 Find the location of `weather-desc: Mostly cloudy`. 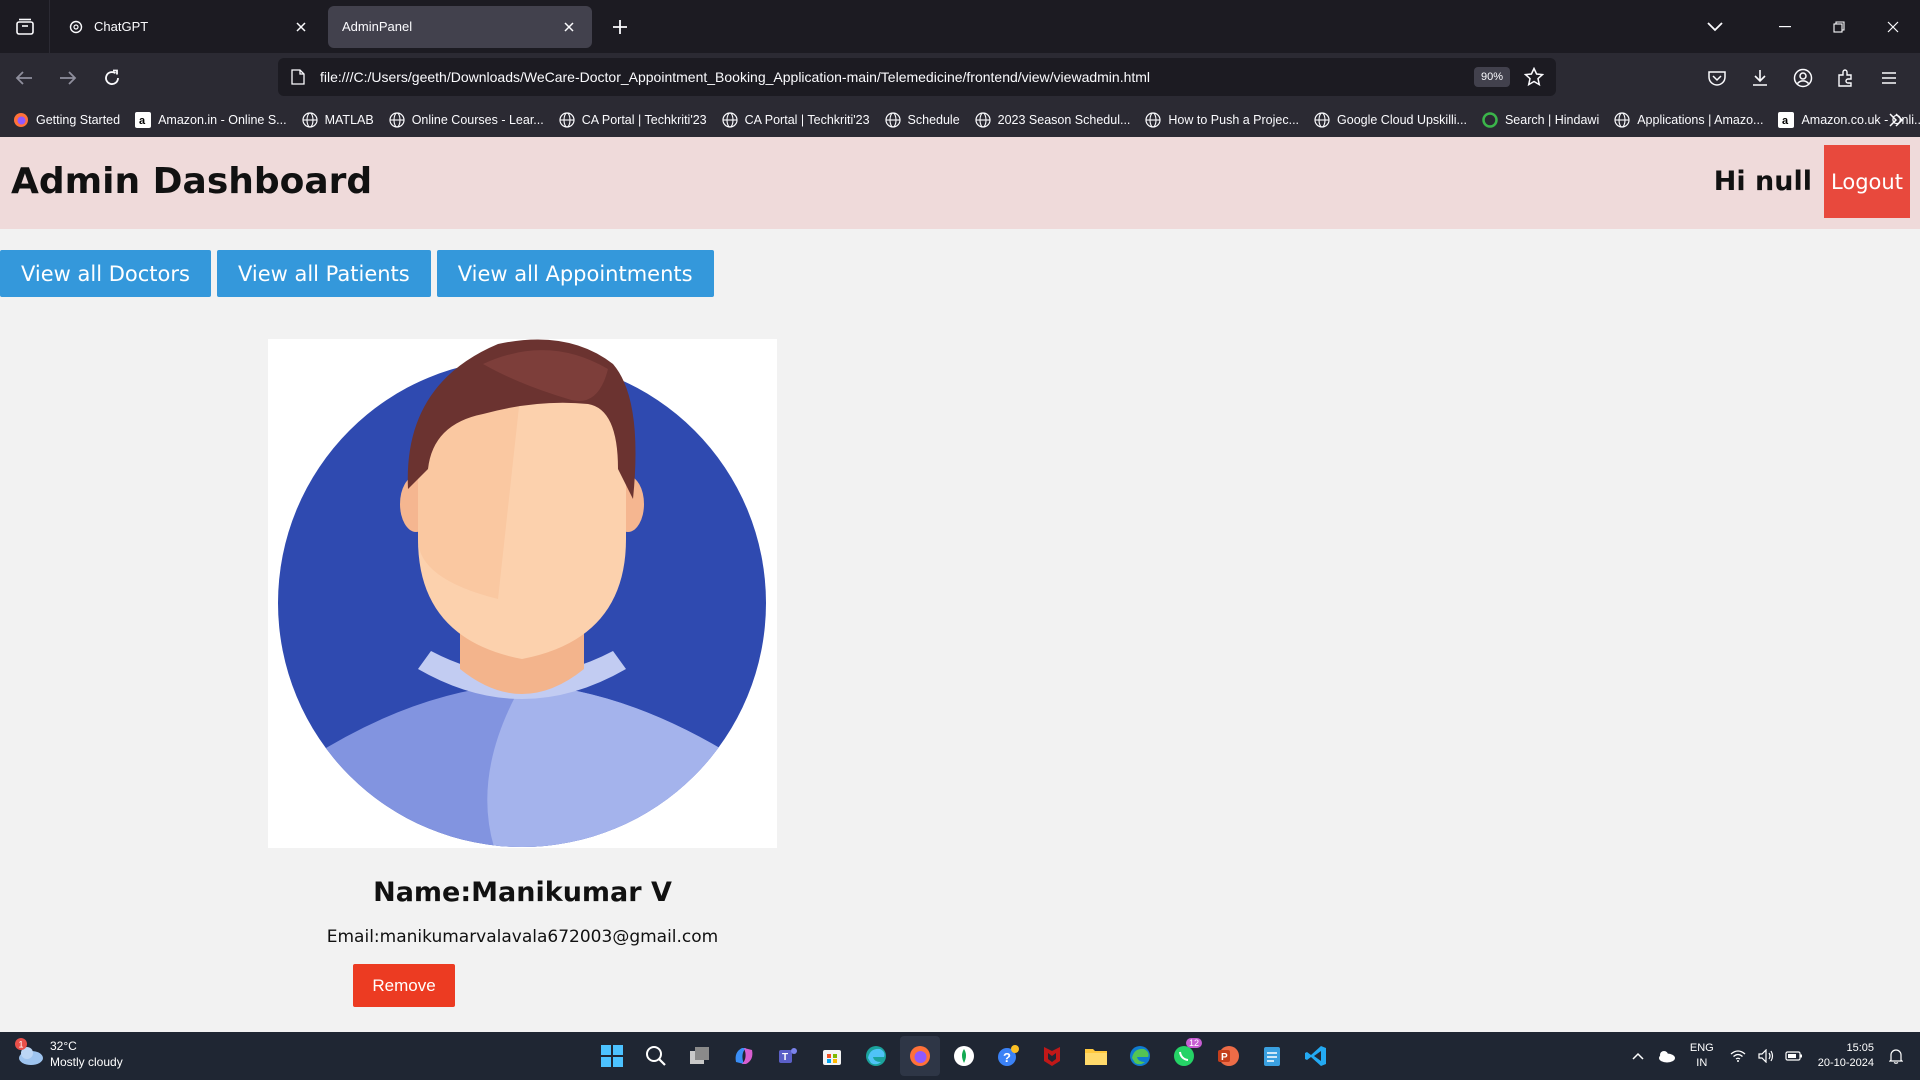

weather-desc: Mostly cloudy is located at coordinates (86, 1062).